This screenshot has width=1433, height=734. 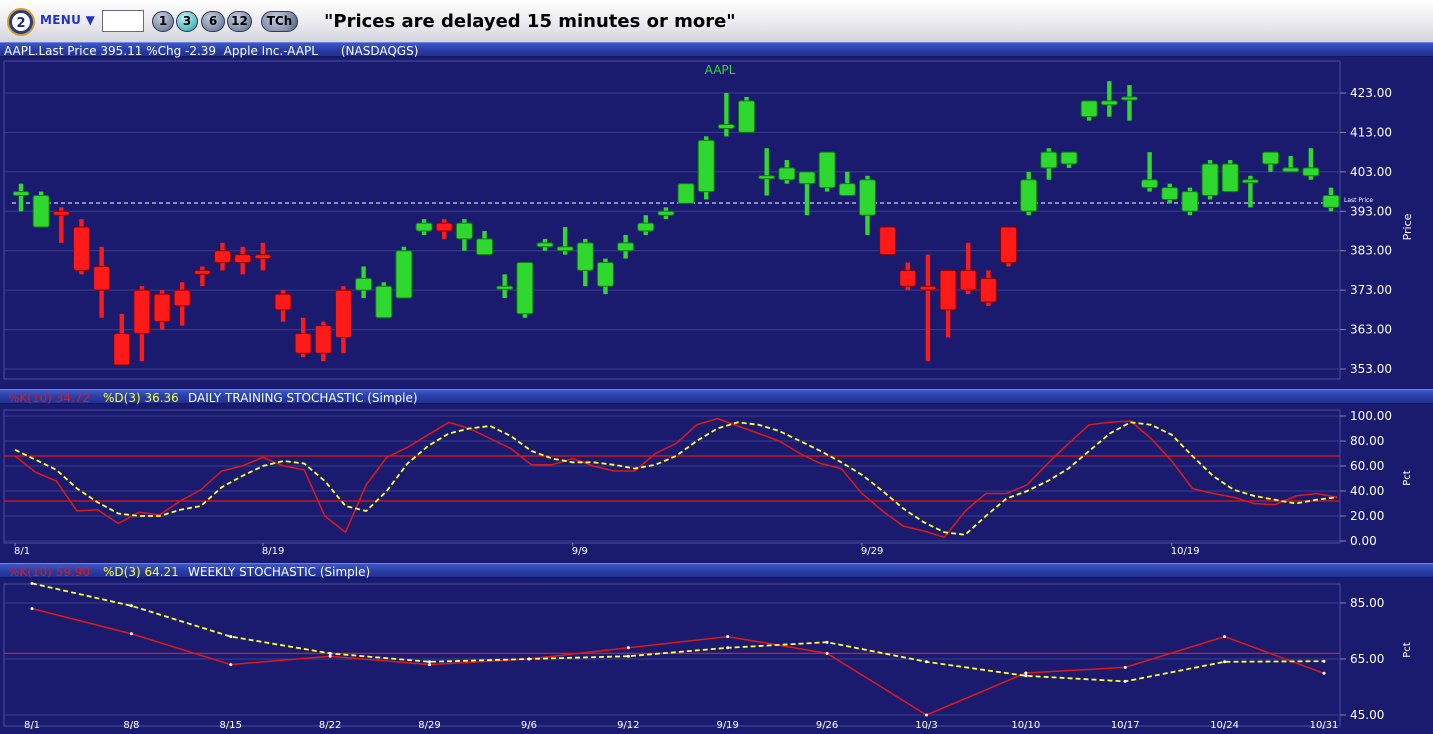 I want to click on svg-text: 2, so click(x=20, y=23).